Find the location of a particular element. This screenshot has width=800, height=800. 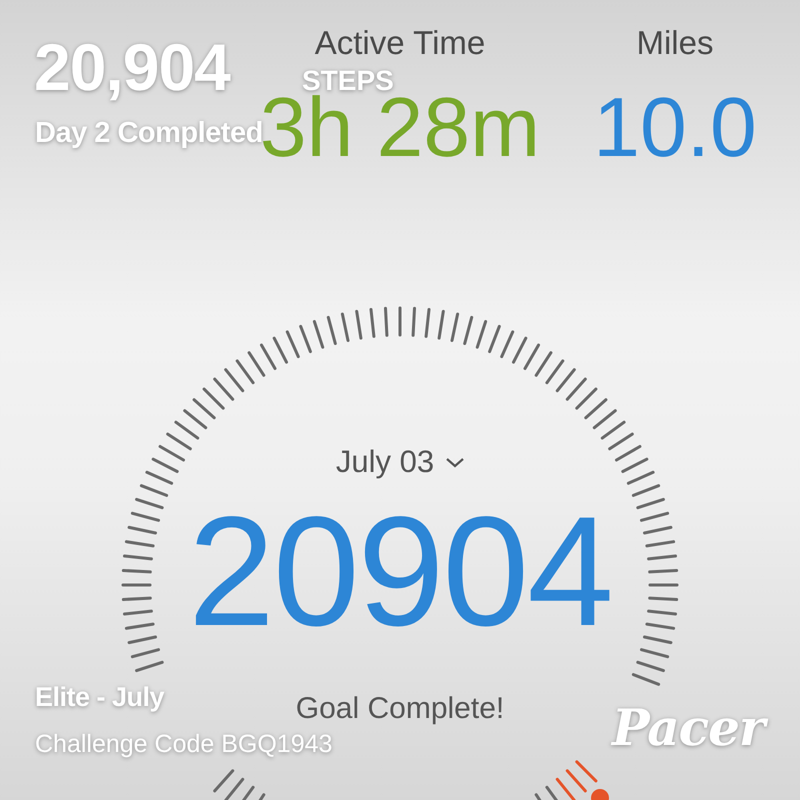

stat-value: 3h 28m is located at coordinates (400, 127).